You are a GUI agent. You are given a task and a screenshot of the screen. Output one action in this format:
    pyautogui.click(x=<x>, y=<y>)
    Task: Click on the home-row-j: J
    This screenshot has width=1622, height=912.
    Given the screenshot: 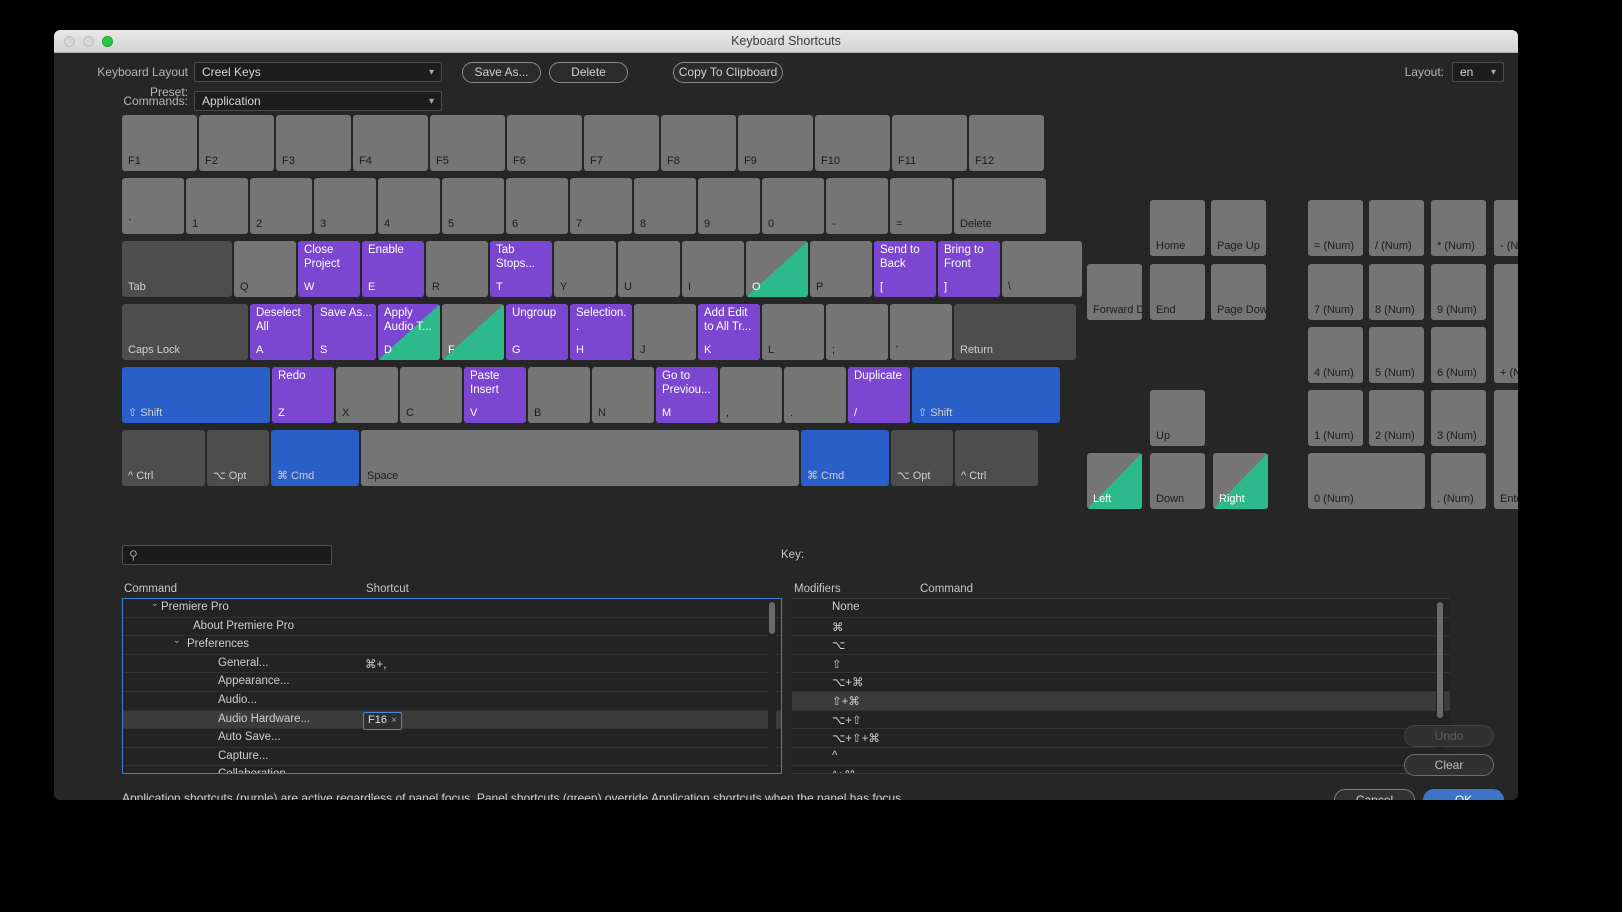 What is the action you would take?
    pyautogui.click(x=665, y=332)
    